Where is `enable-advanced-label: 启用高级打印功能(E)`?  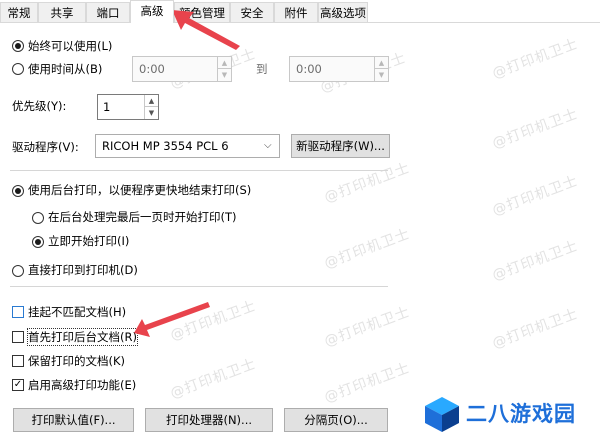 enable-advanced-label: 启用高级打印功能(E) is located at coordinates (82, 385).